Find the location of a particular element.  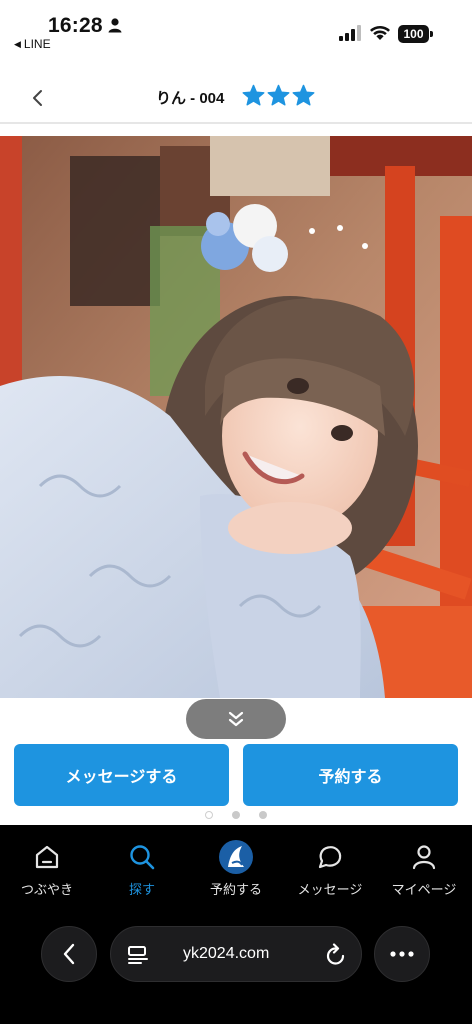

status-bar: 16:28 ◀ LINE 100 is located at coordinates (236, 29).